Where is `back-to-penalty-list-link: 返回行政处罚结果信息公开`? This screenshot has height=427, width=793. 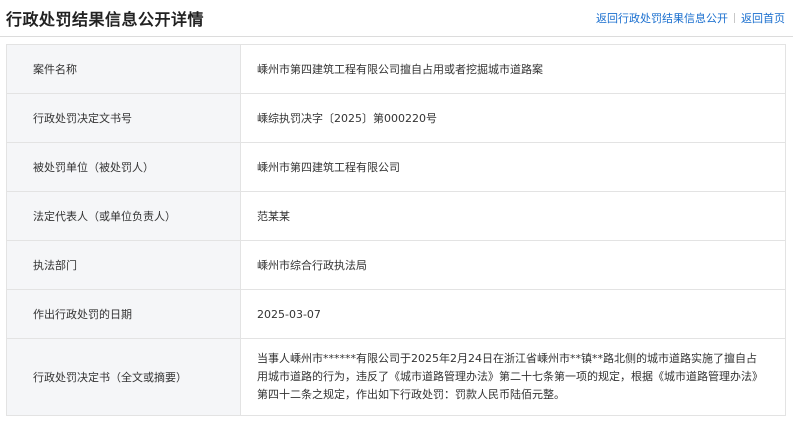
back-to-penalty-list-link: 返回行政处罚结果信息公开 is located at coordinates (662, 18).